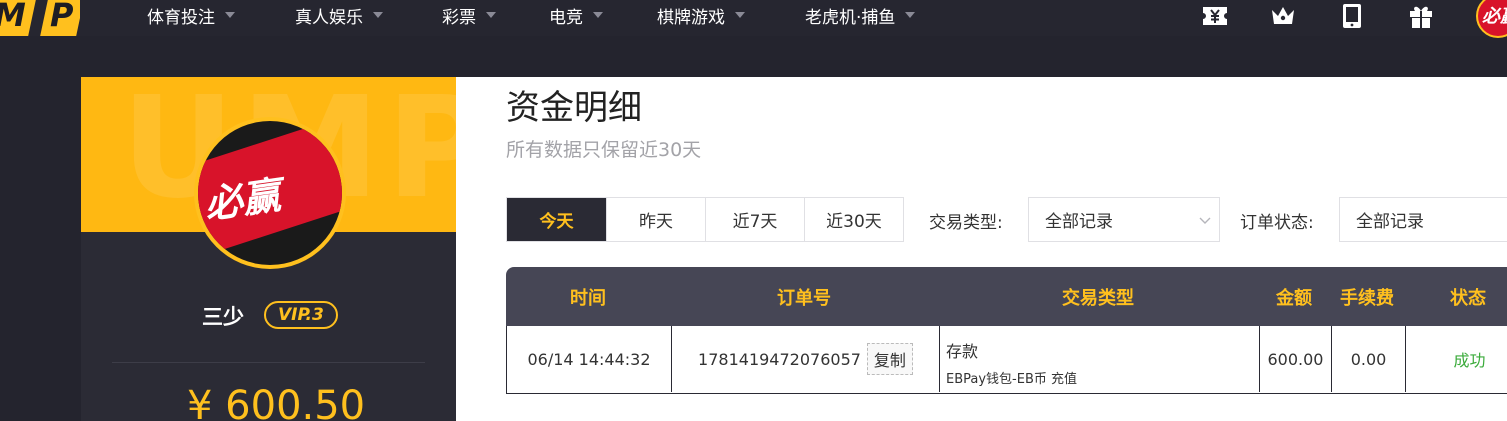 This screenshot has width=1507, height=421. Describe the element at coordinates (221, 15) in the screenshot. I see `nav-sports: 体育投注` at that location.